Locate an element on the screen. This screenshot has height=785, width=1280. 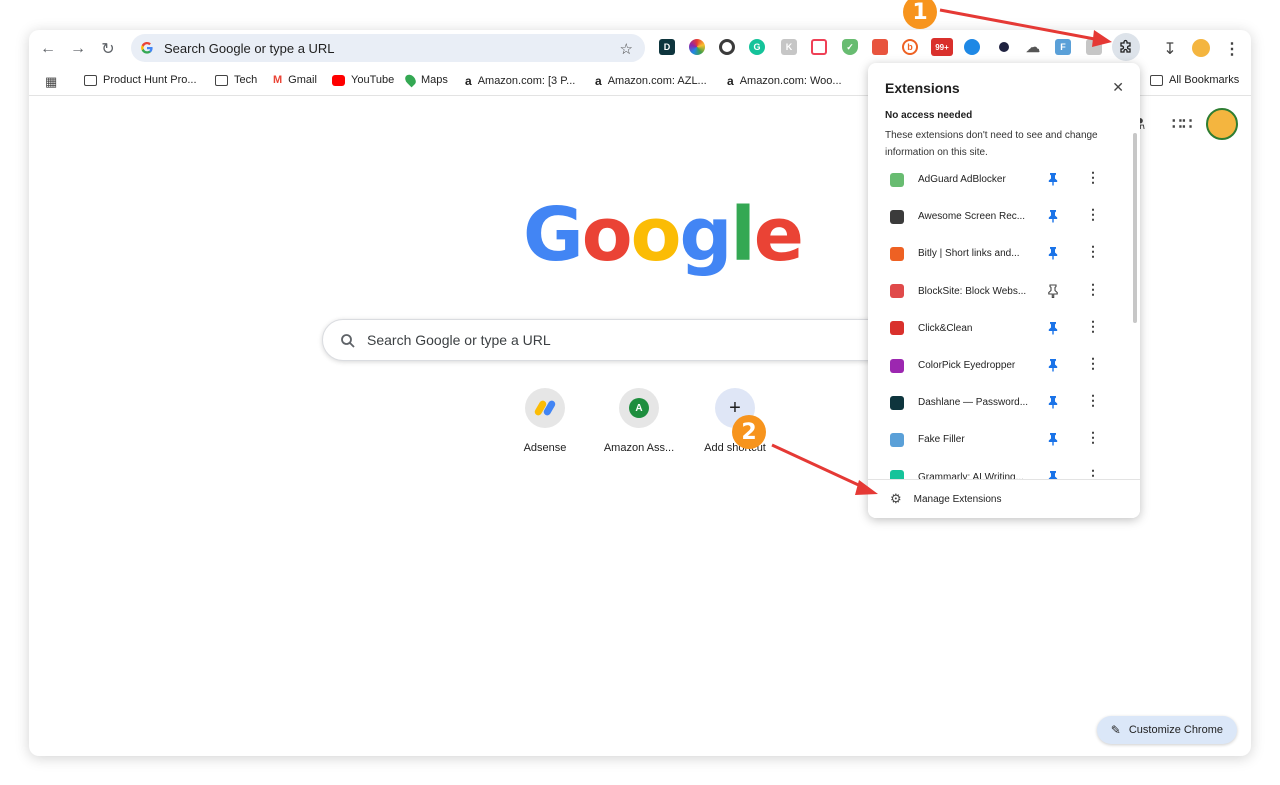
step-2-badge: 2 is located at coordinates (749, 432).